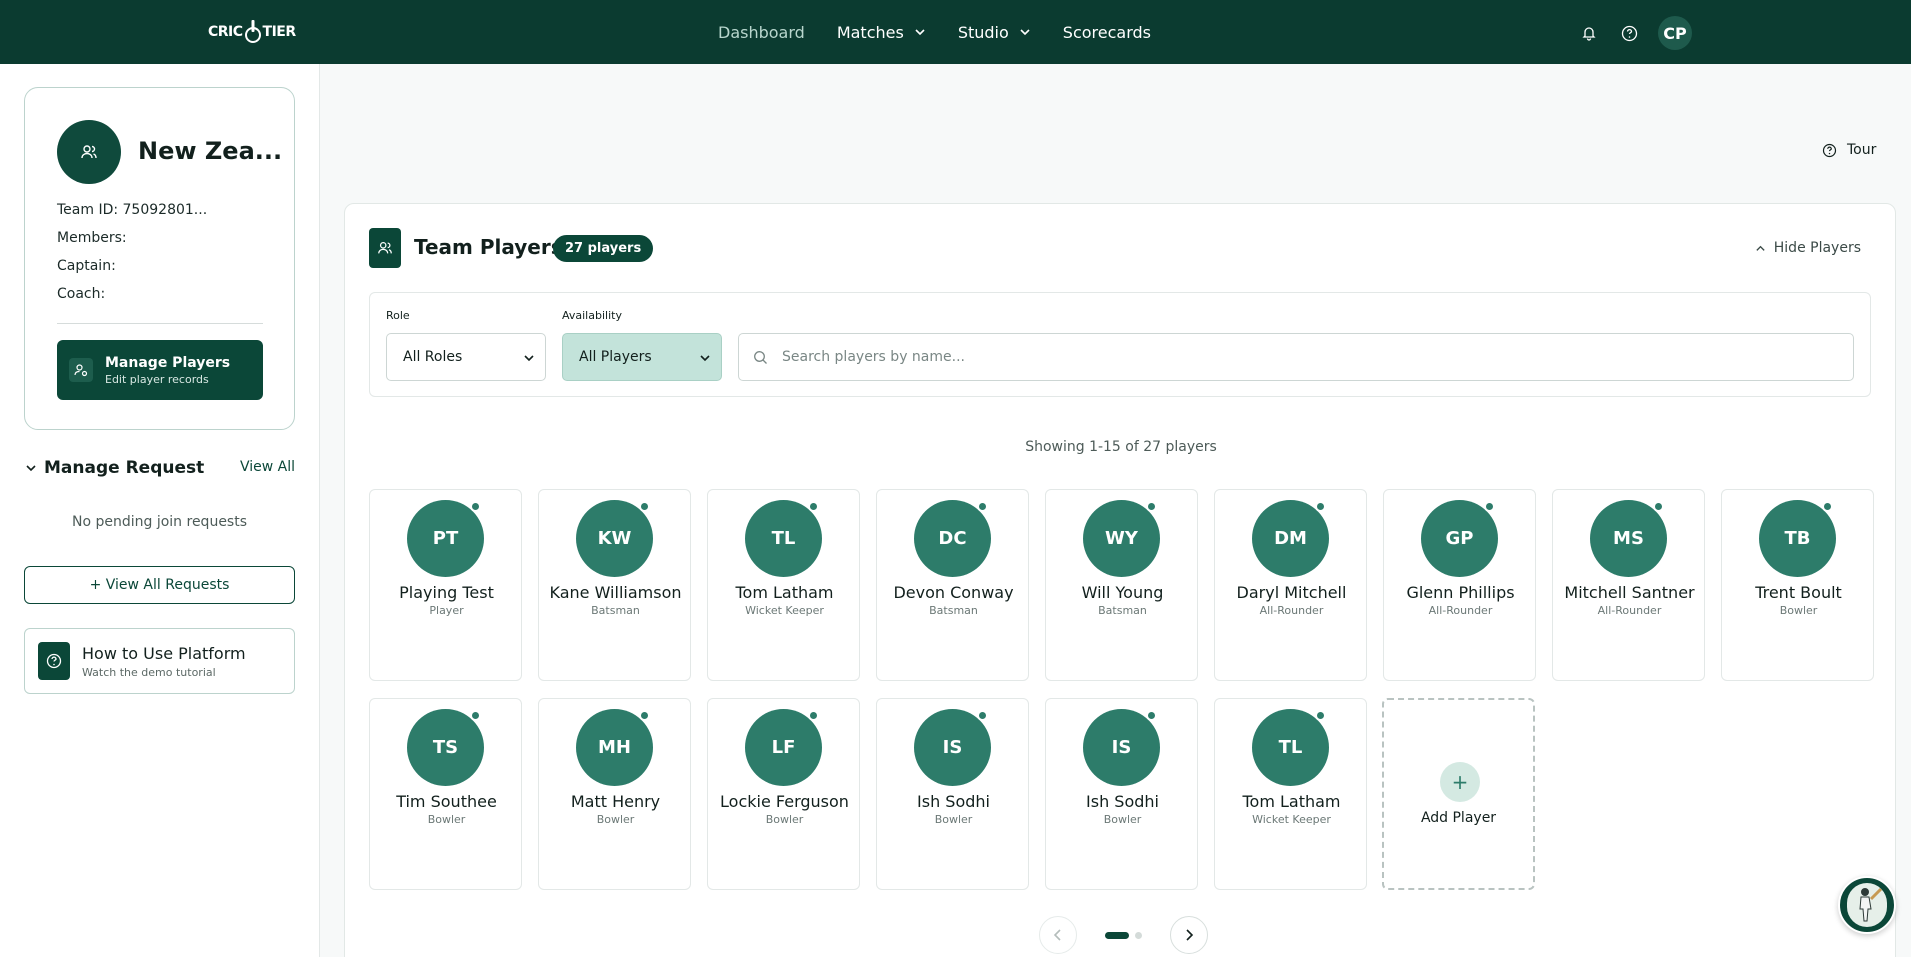  What do you see at coordinates (1760, 248) in the screenshot?
I see `chevron-up-icon` at bounding box center [1760, 248].